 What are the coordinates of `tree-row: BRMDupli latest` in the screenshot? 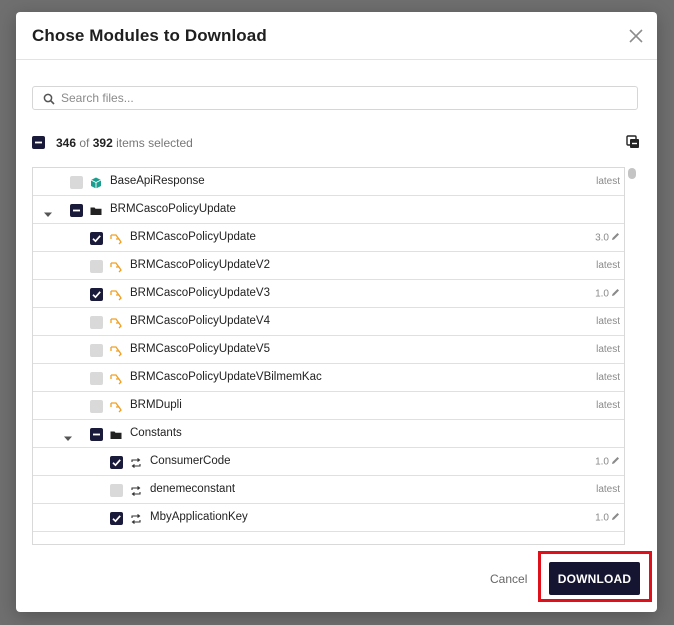 It's located at (328, 406).